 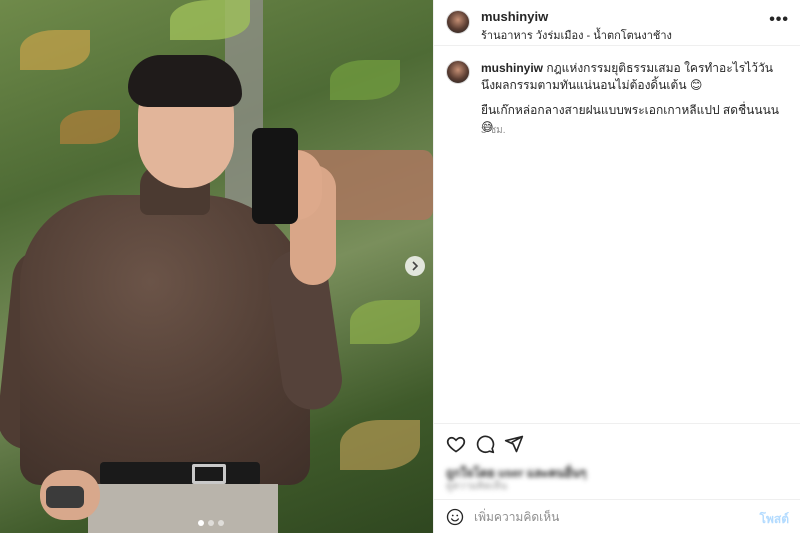 I want to click on person-hair, so click(x=185, y=81).